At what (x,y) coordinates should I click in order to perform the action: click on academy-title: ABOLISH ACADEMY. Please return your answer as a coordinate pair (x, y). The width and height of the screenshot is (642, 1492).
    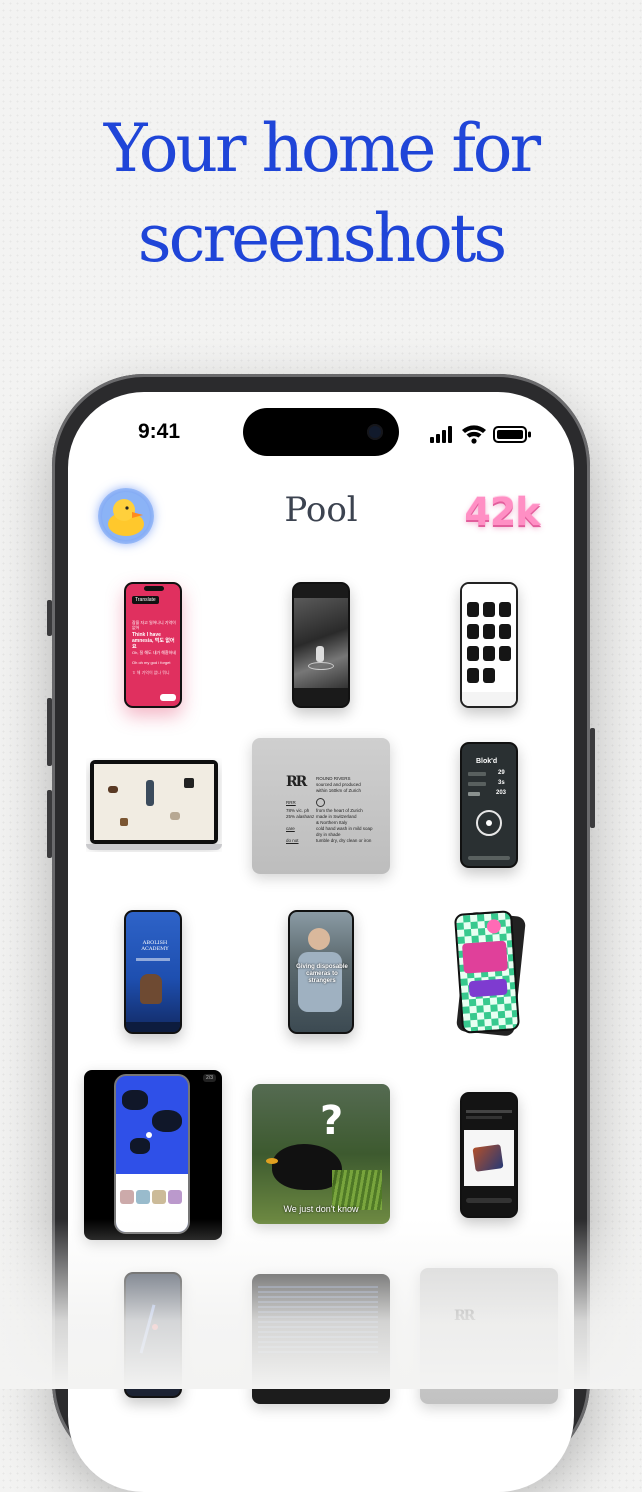
    Looking at the image, I should click on (155, 946).